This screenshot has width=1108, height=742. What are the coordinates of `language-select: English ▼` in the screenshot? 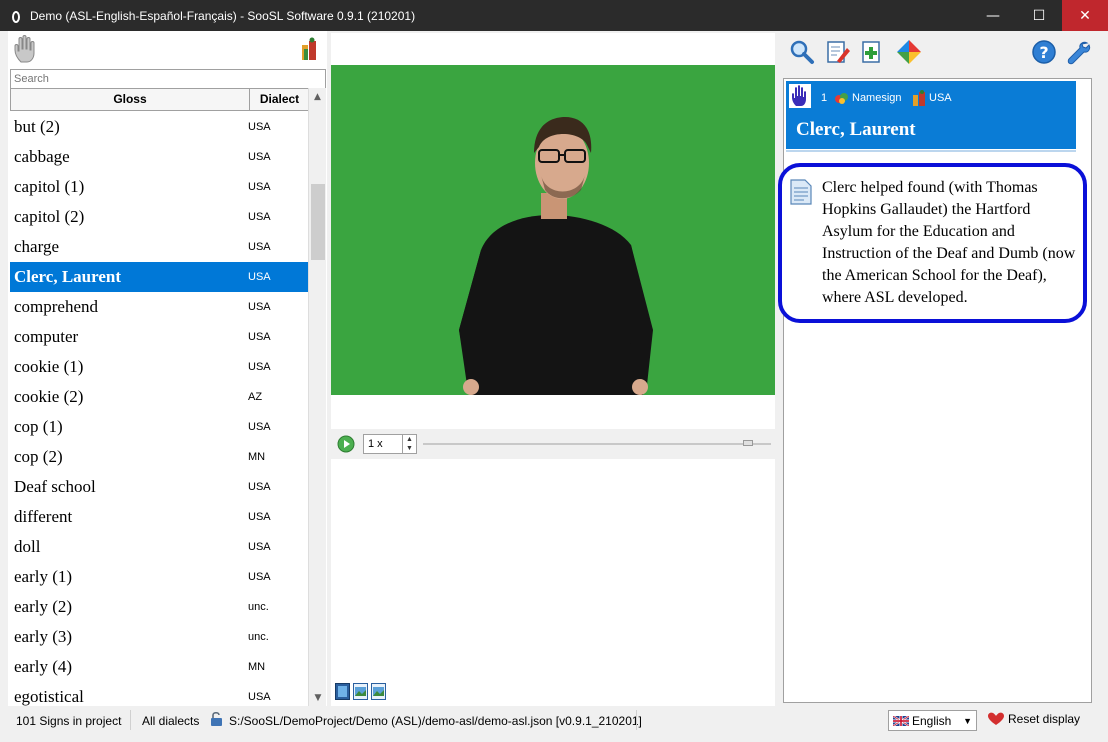 It's located at (932, 720).